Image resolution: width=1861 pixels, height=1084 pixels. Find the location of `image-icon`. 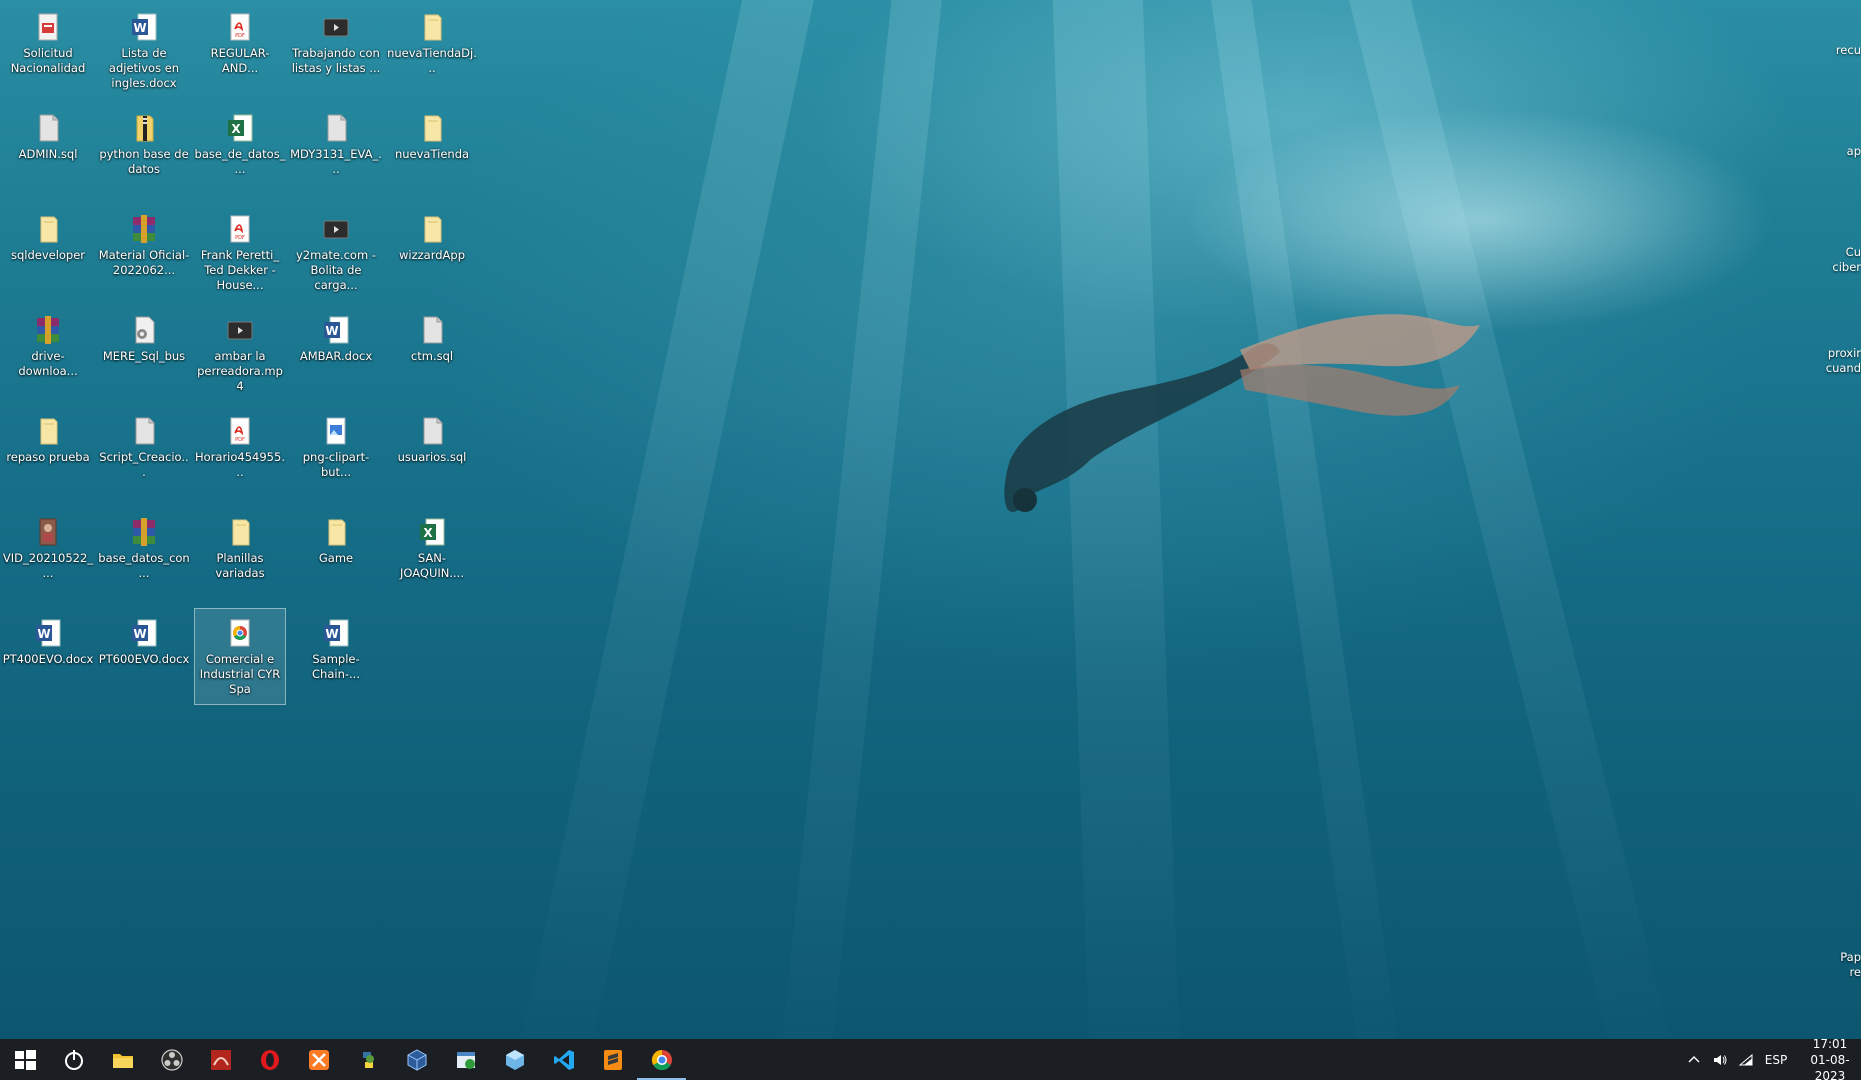

image-icon is located at coordinates (336, 431).